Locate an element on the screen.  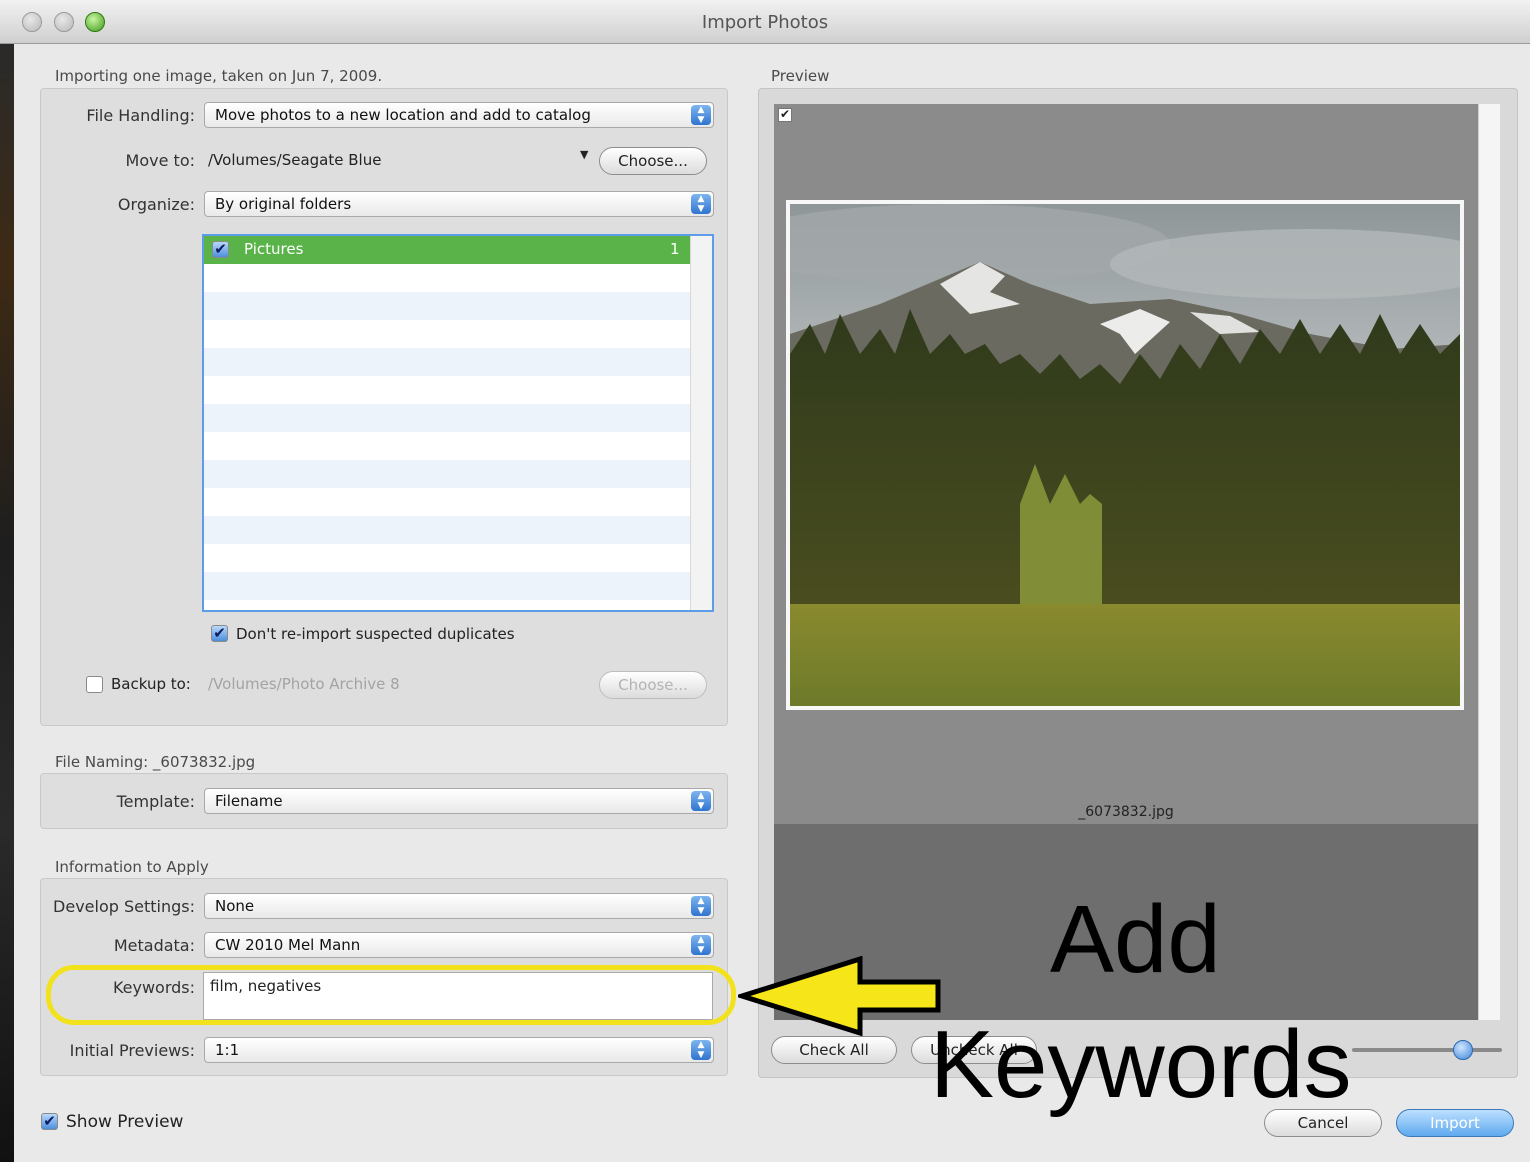
metadata-select: CW 2010 Mel Mann ▲ ▼ is located at coordinates (459, 945).